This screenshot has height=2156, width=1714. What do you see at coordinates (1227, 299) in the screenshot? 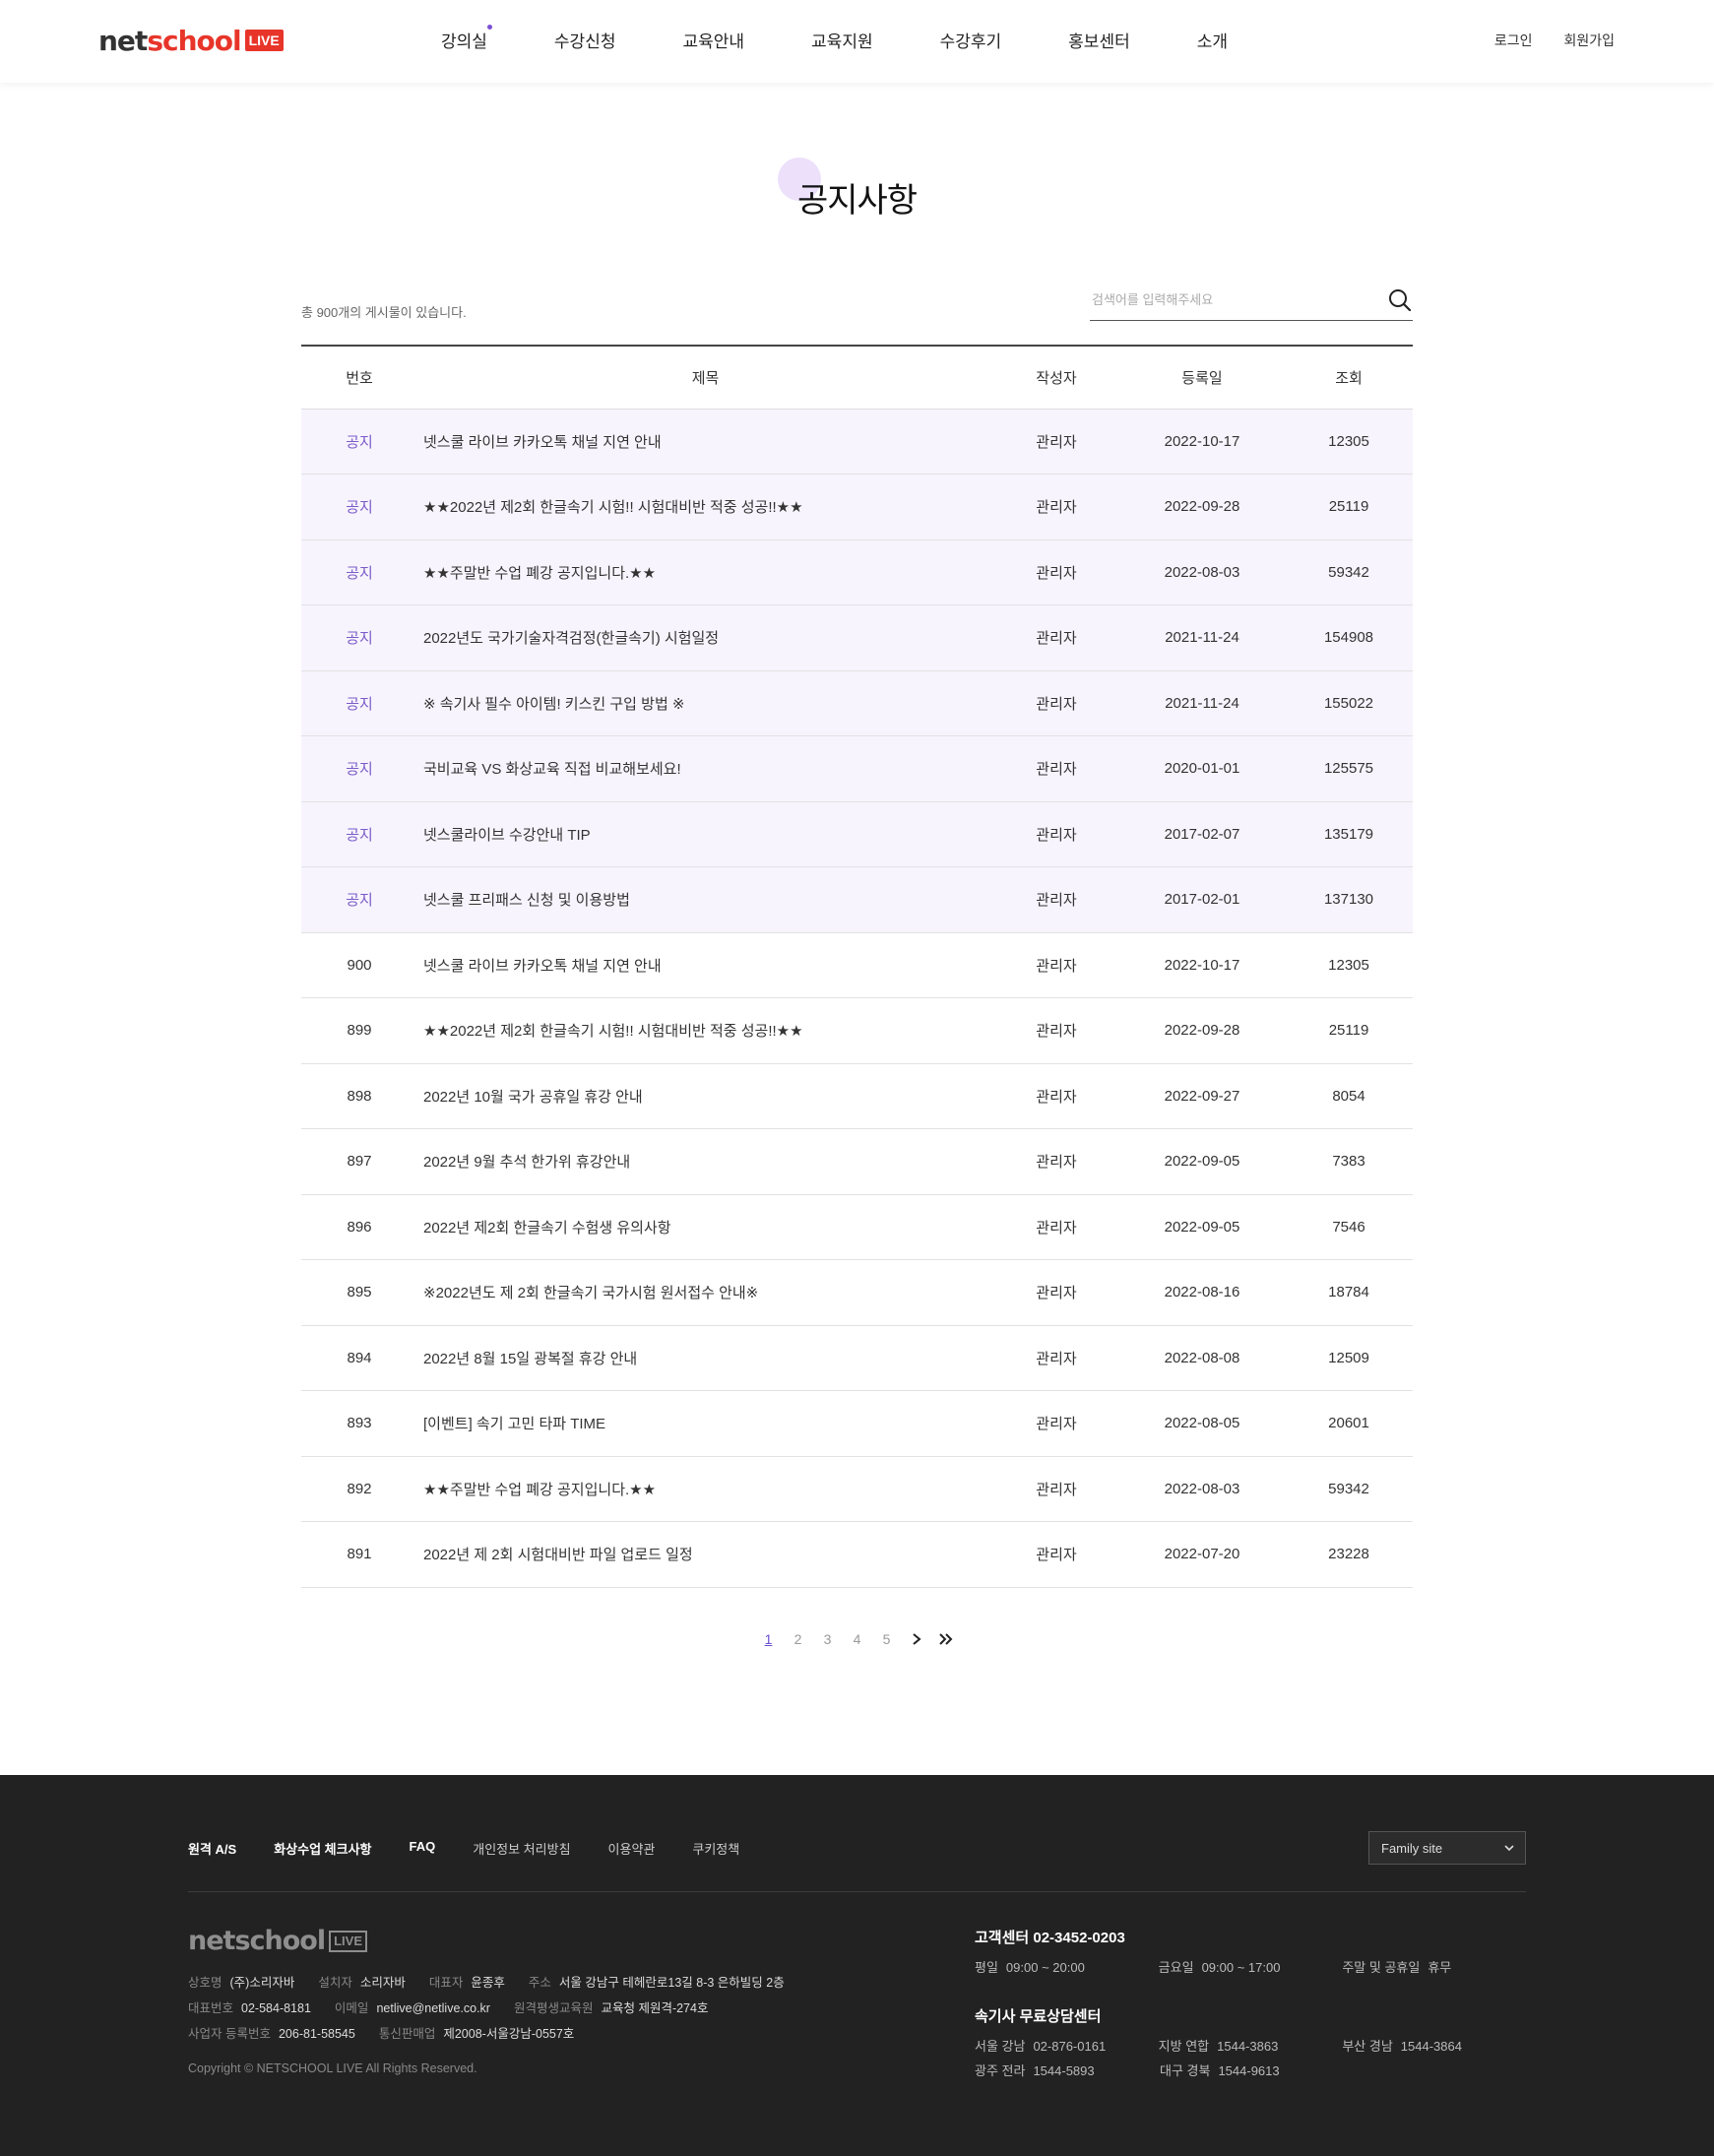
I see `search-input` at bounding box center [1227, 299].